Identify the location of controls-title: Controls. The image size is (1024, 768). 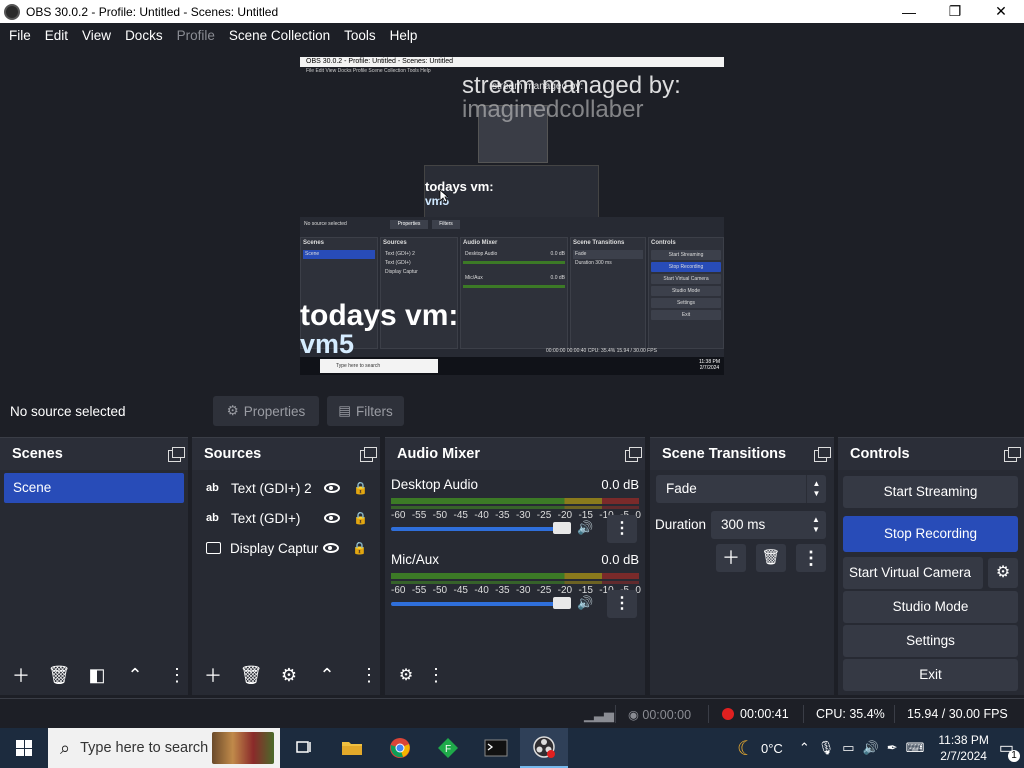
(880, 454).